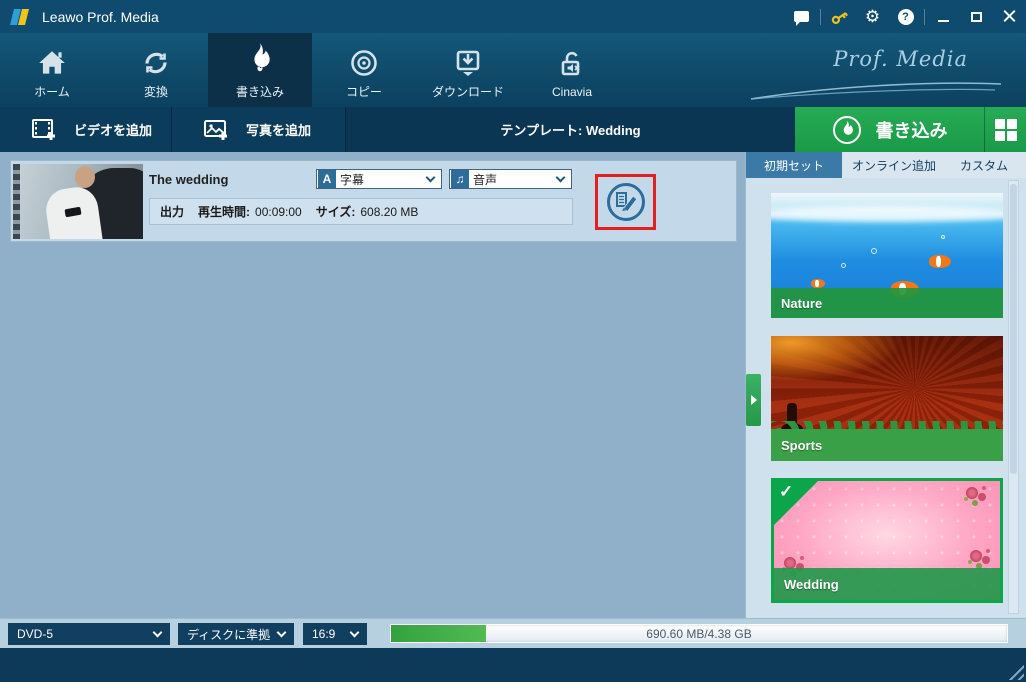 The width and height of the screenshot is (1026, 682). I want to click on size-value: 608.20 MB, so click(389, 211).